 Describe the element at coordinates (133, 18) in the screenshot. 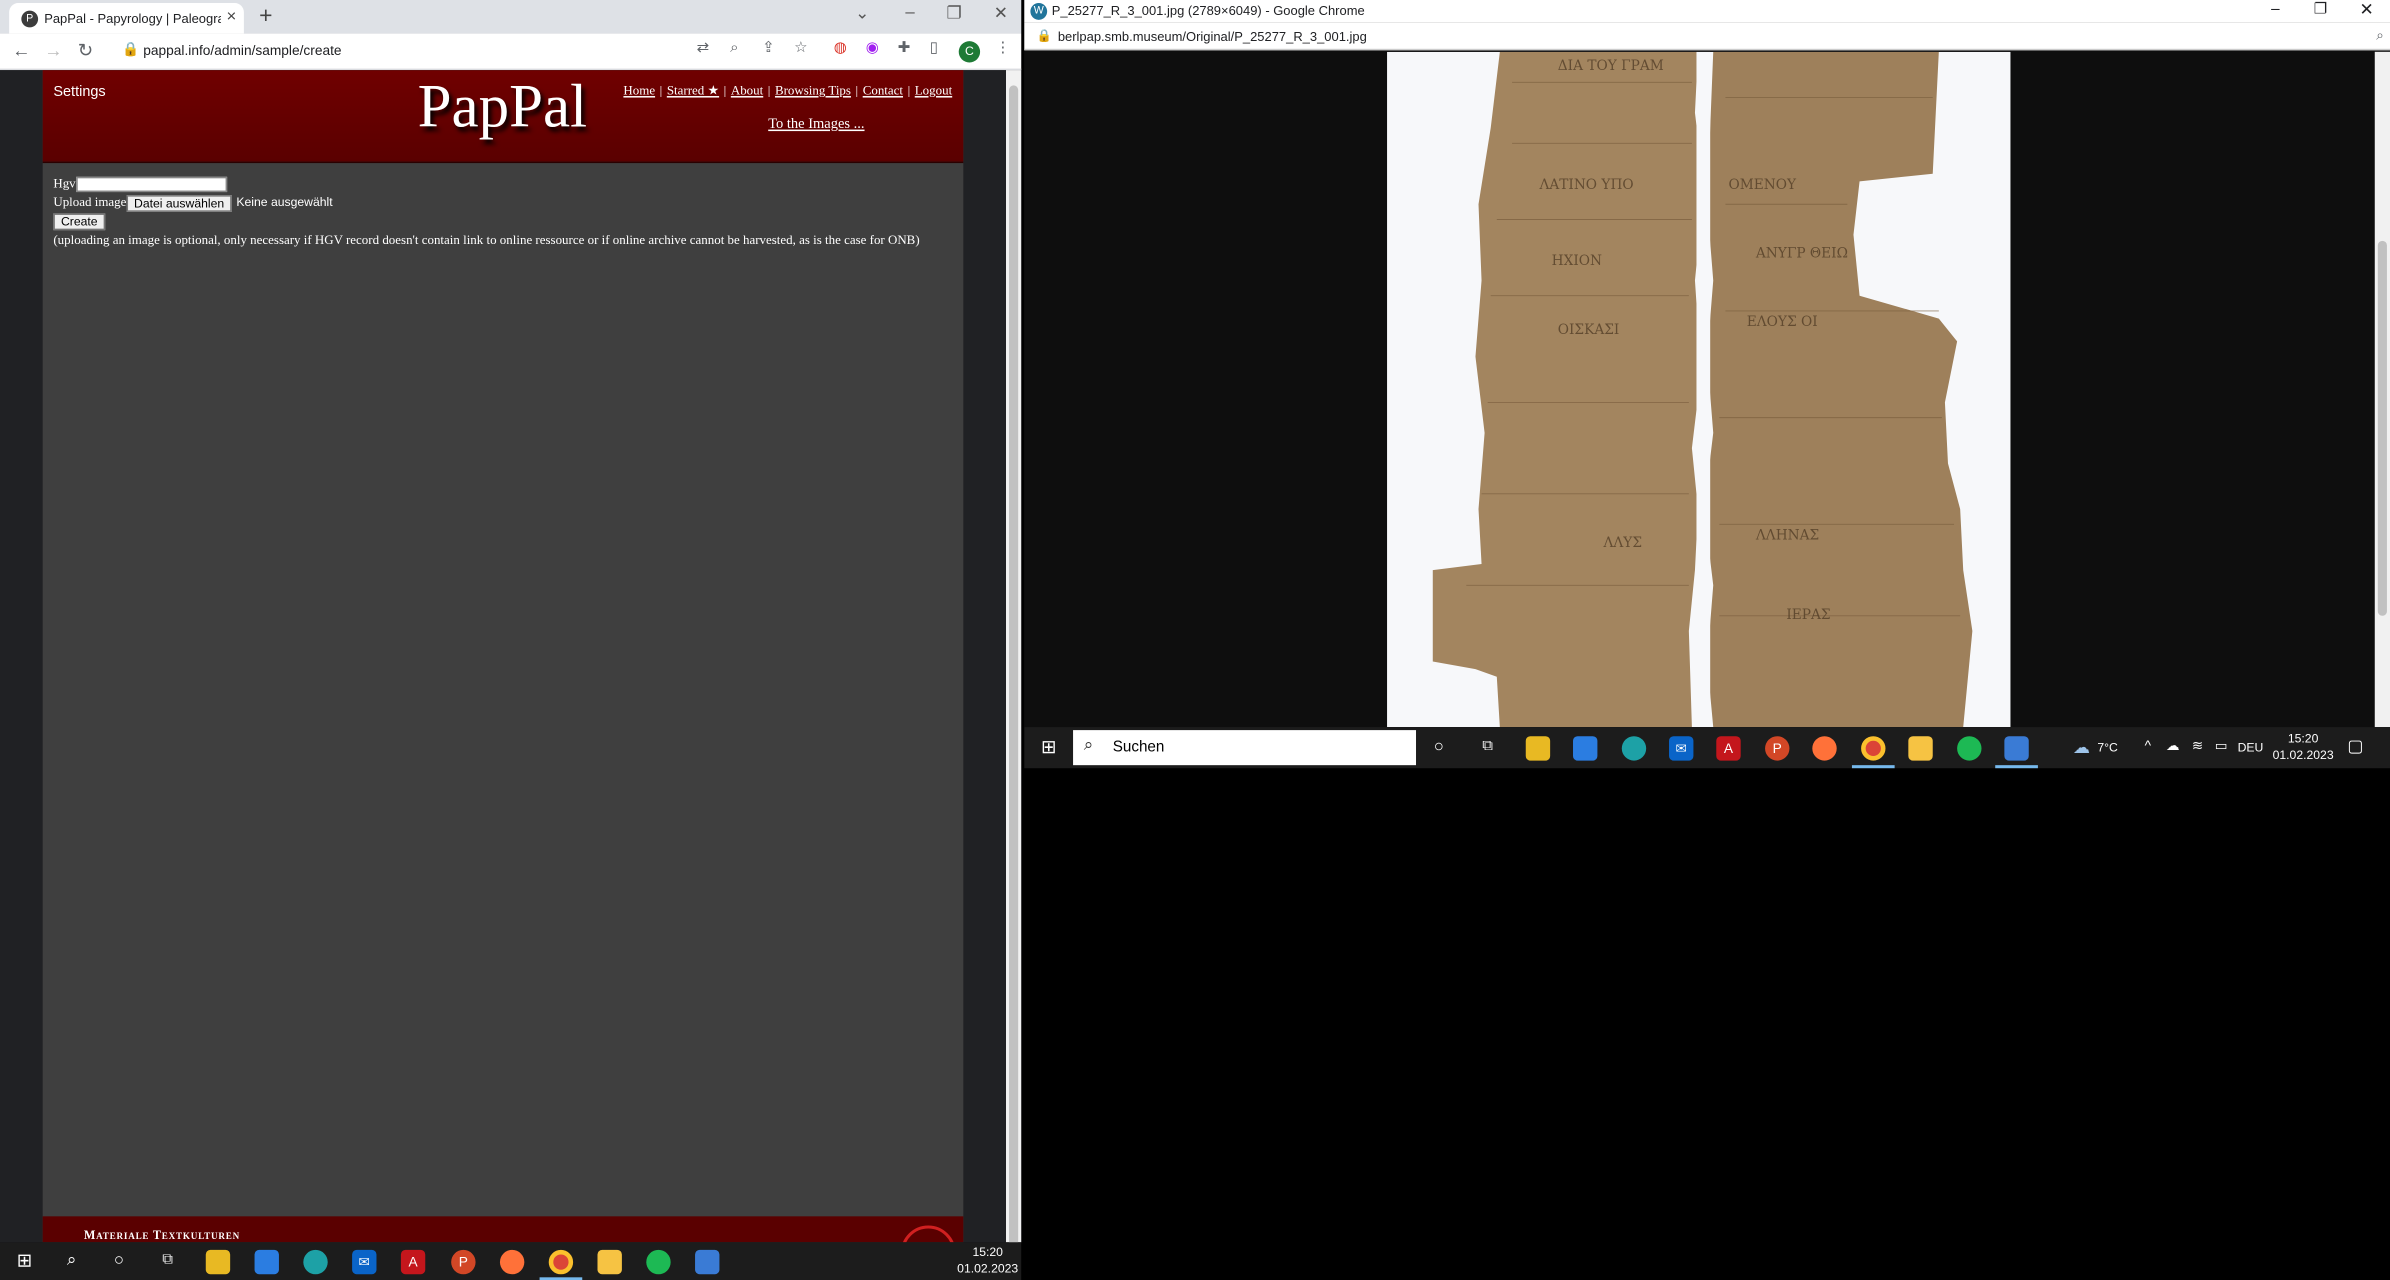

I see `tab-title: PapPal - Papyrology | Paleograph` at that location.